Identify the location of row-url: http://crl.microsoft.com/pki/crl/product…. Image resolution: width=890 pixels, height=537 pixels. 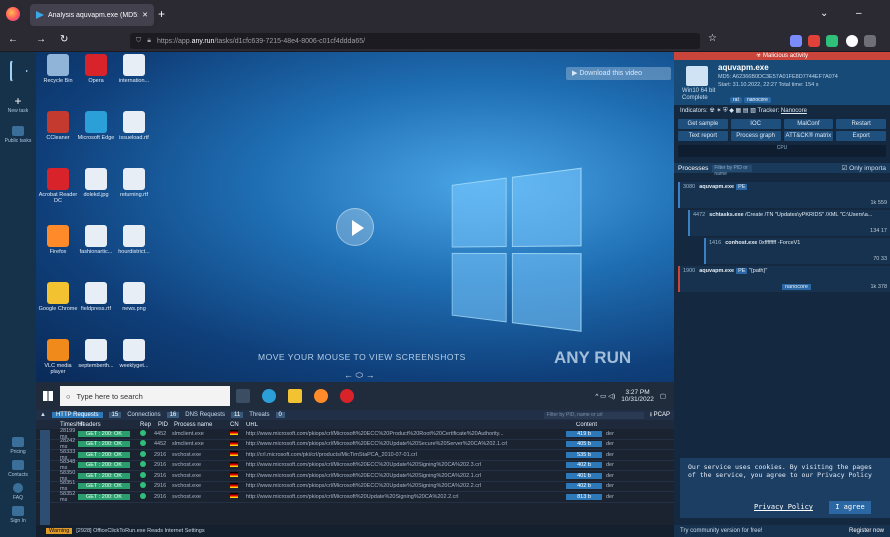
(406, 455).